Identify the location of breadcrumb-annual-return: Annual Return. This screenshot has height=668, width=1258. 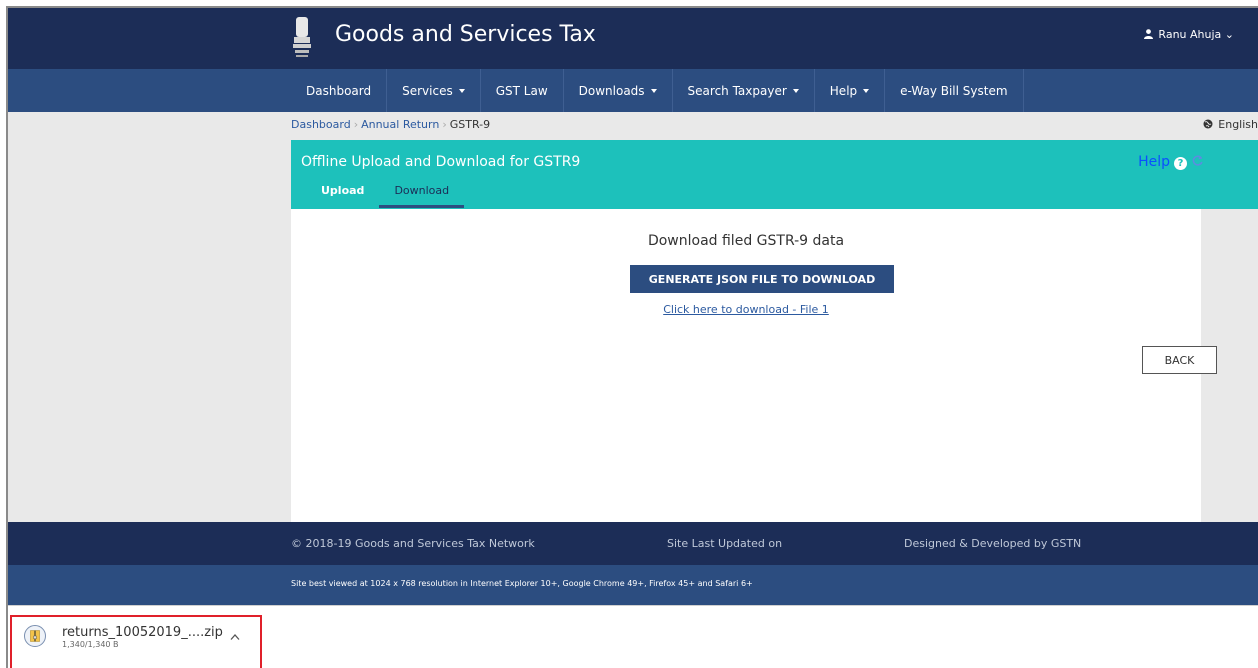
(400, 124).